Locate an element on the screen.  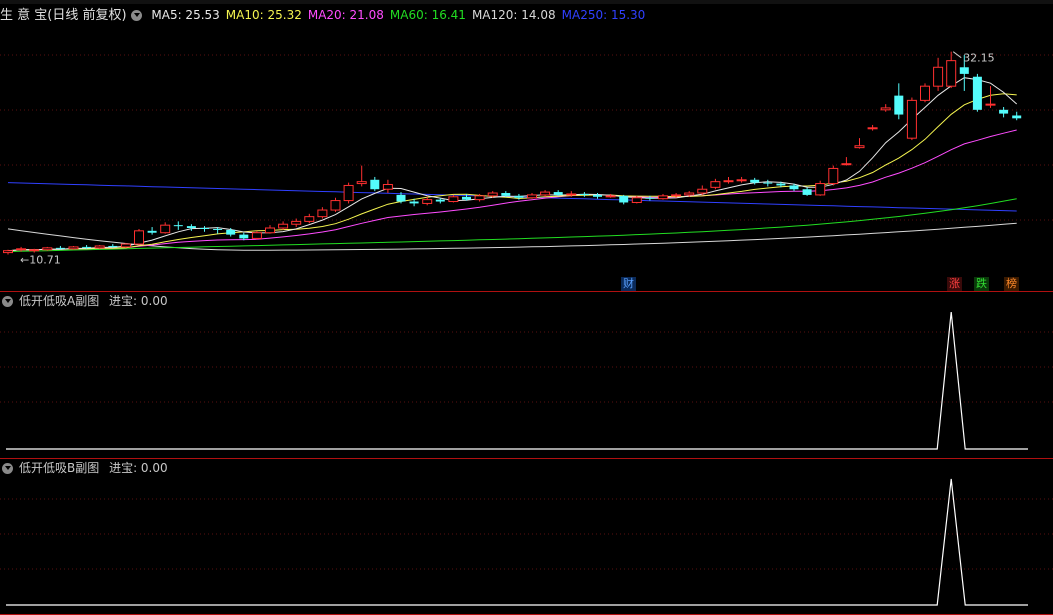
high-label: 32.15 is located at coordinates (979, 58).